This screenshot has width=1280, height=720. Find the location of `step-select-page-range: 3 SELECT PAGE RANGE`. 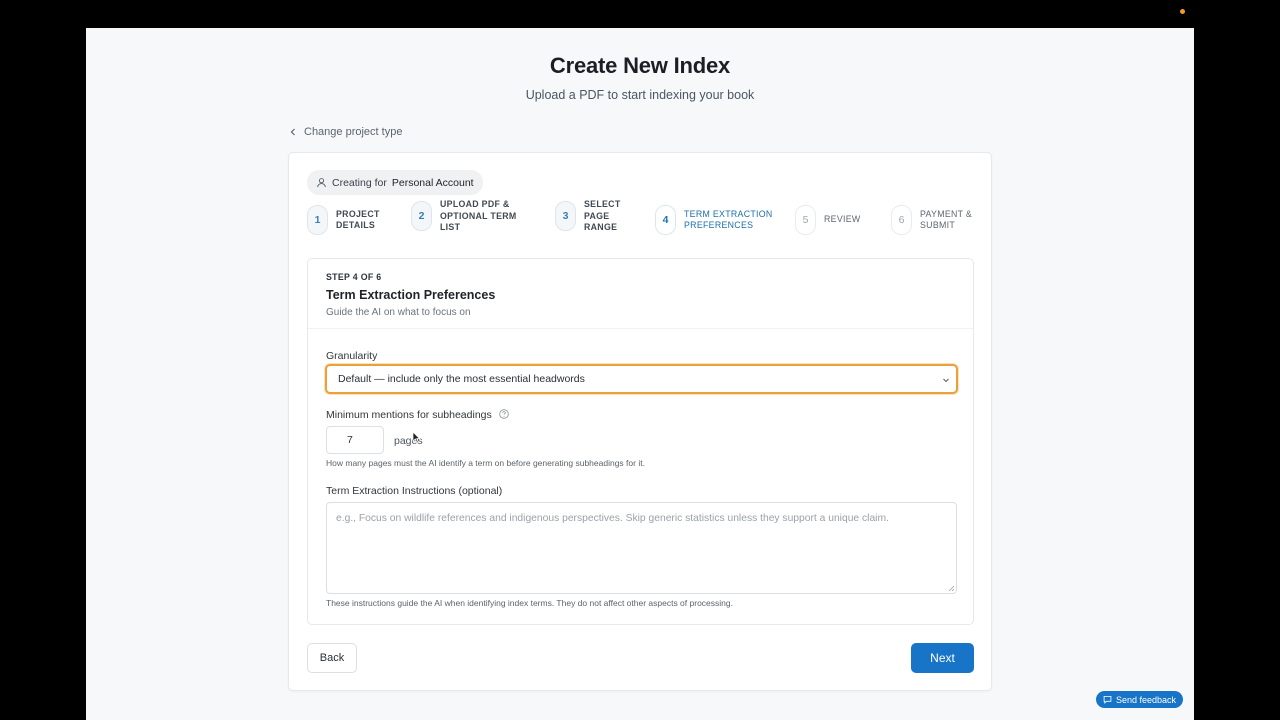

step-select-page-range: 3 SELECT PAGE RANGE is located at coordinates (588, 216).